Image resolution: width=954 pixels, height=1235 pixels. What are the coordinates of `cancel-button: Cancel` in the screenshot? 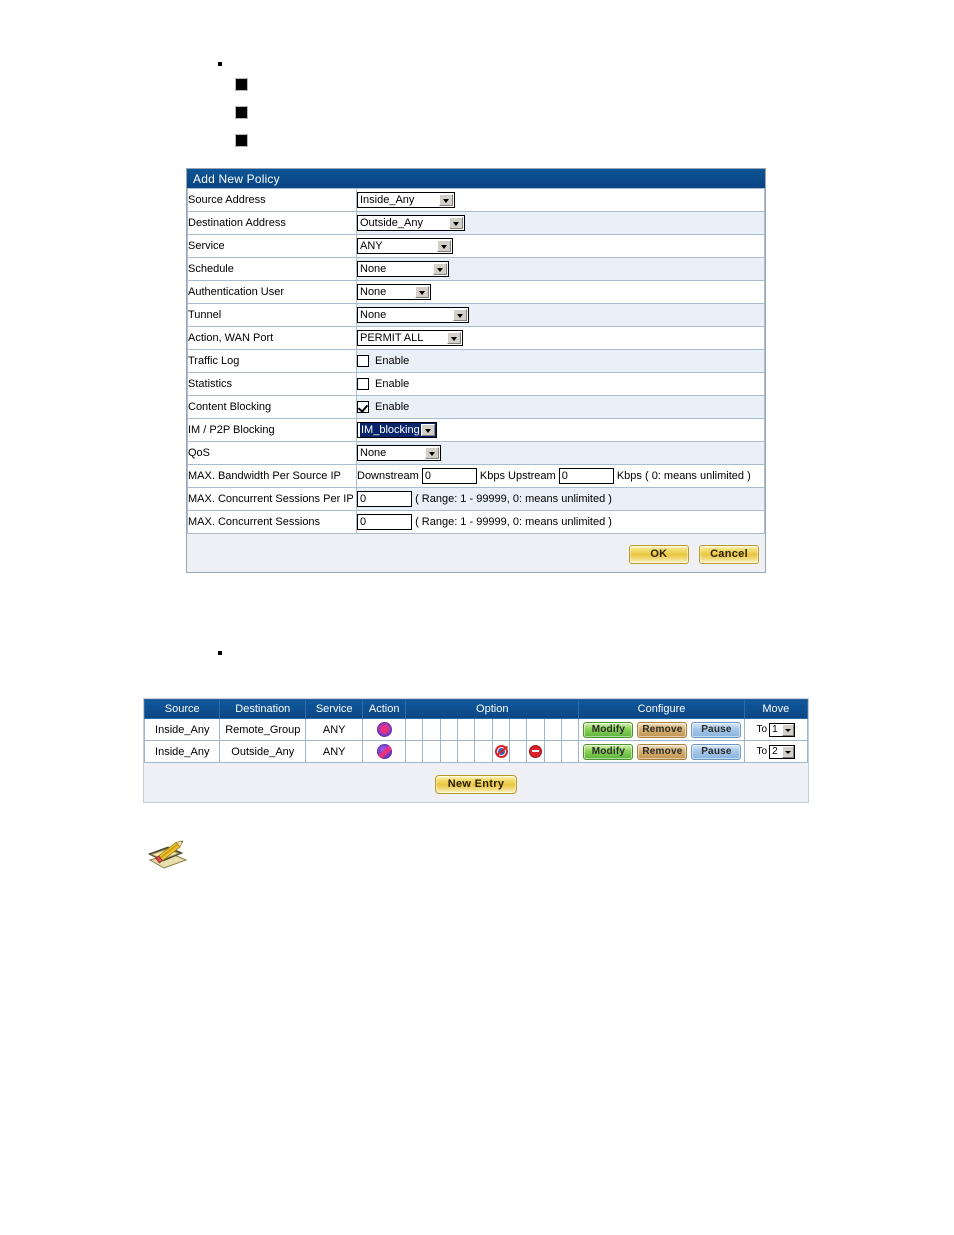 It's located at (729, 554).